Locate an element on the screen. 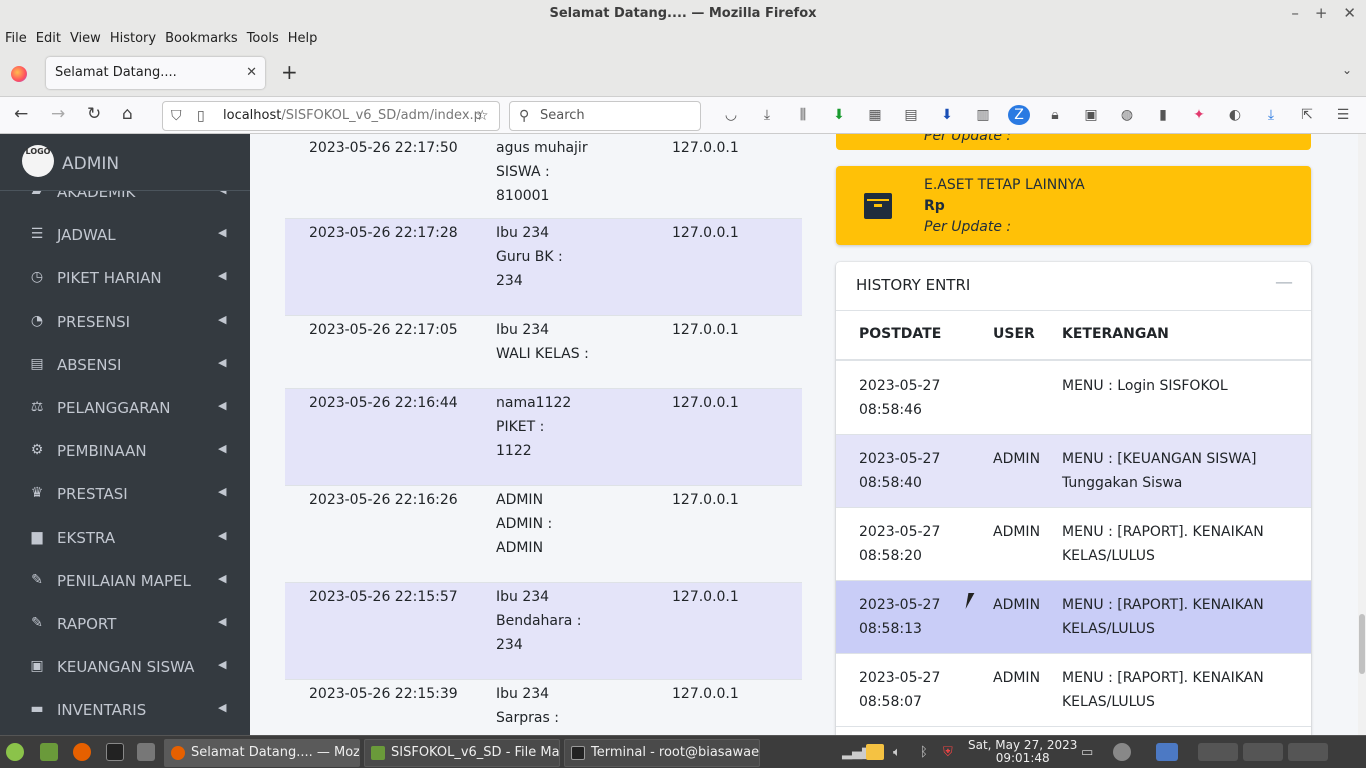 The image size is (1366, 768). grid-icon: ▥ is located at coordinates (983, 115).